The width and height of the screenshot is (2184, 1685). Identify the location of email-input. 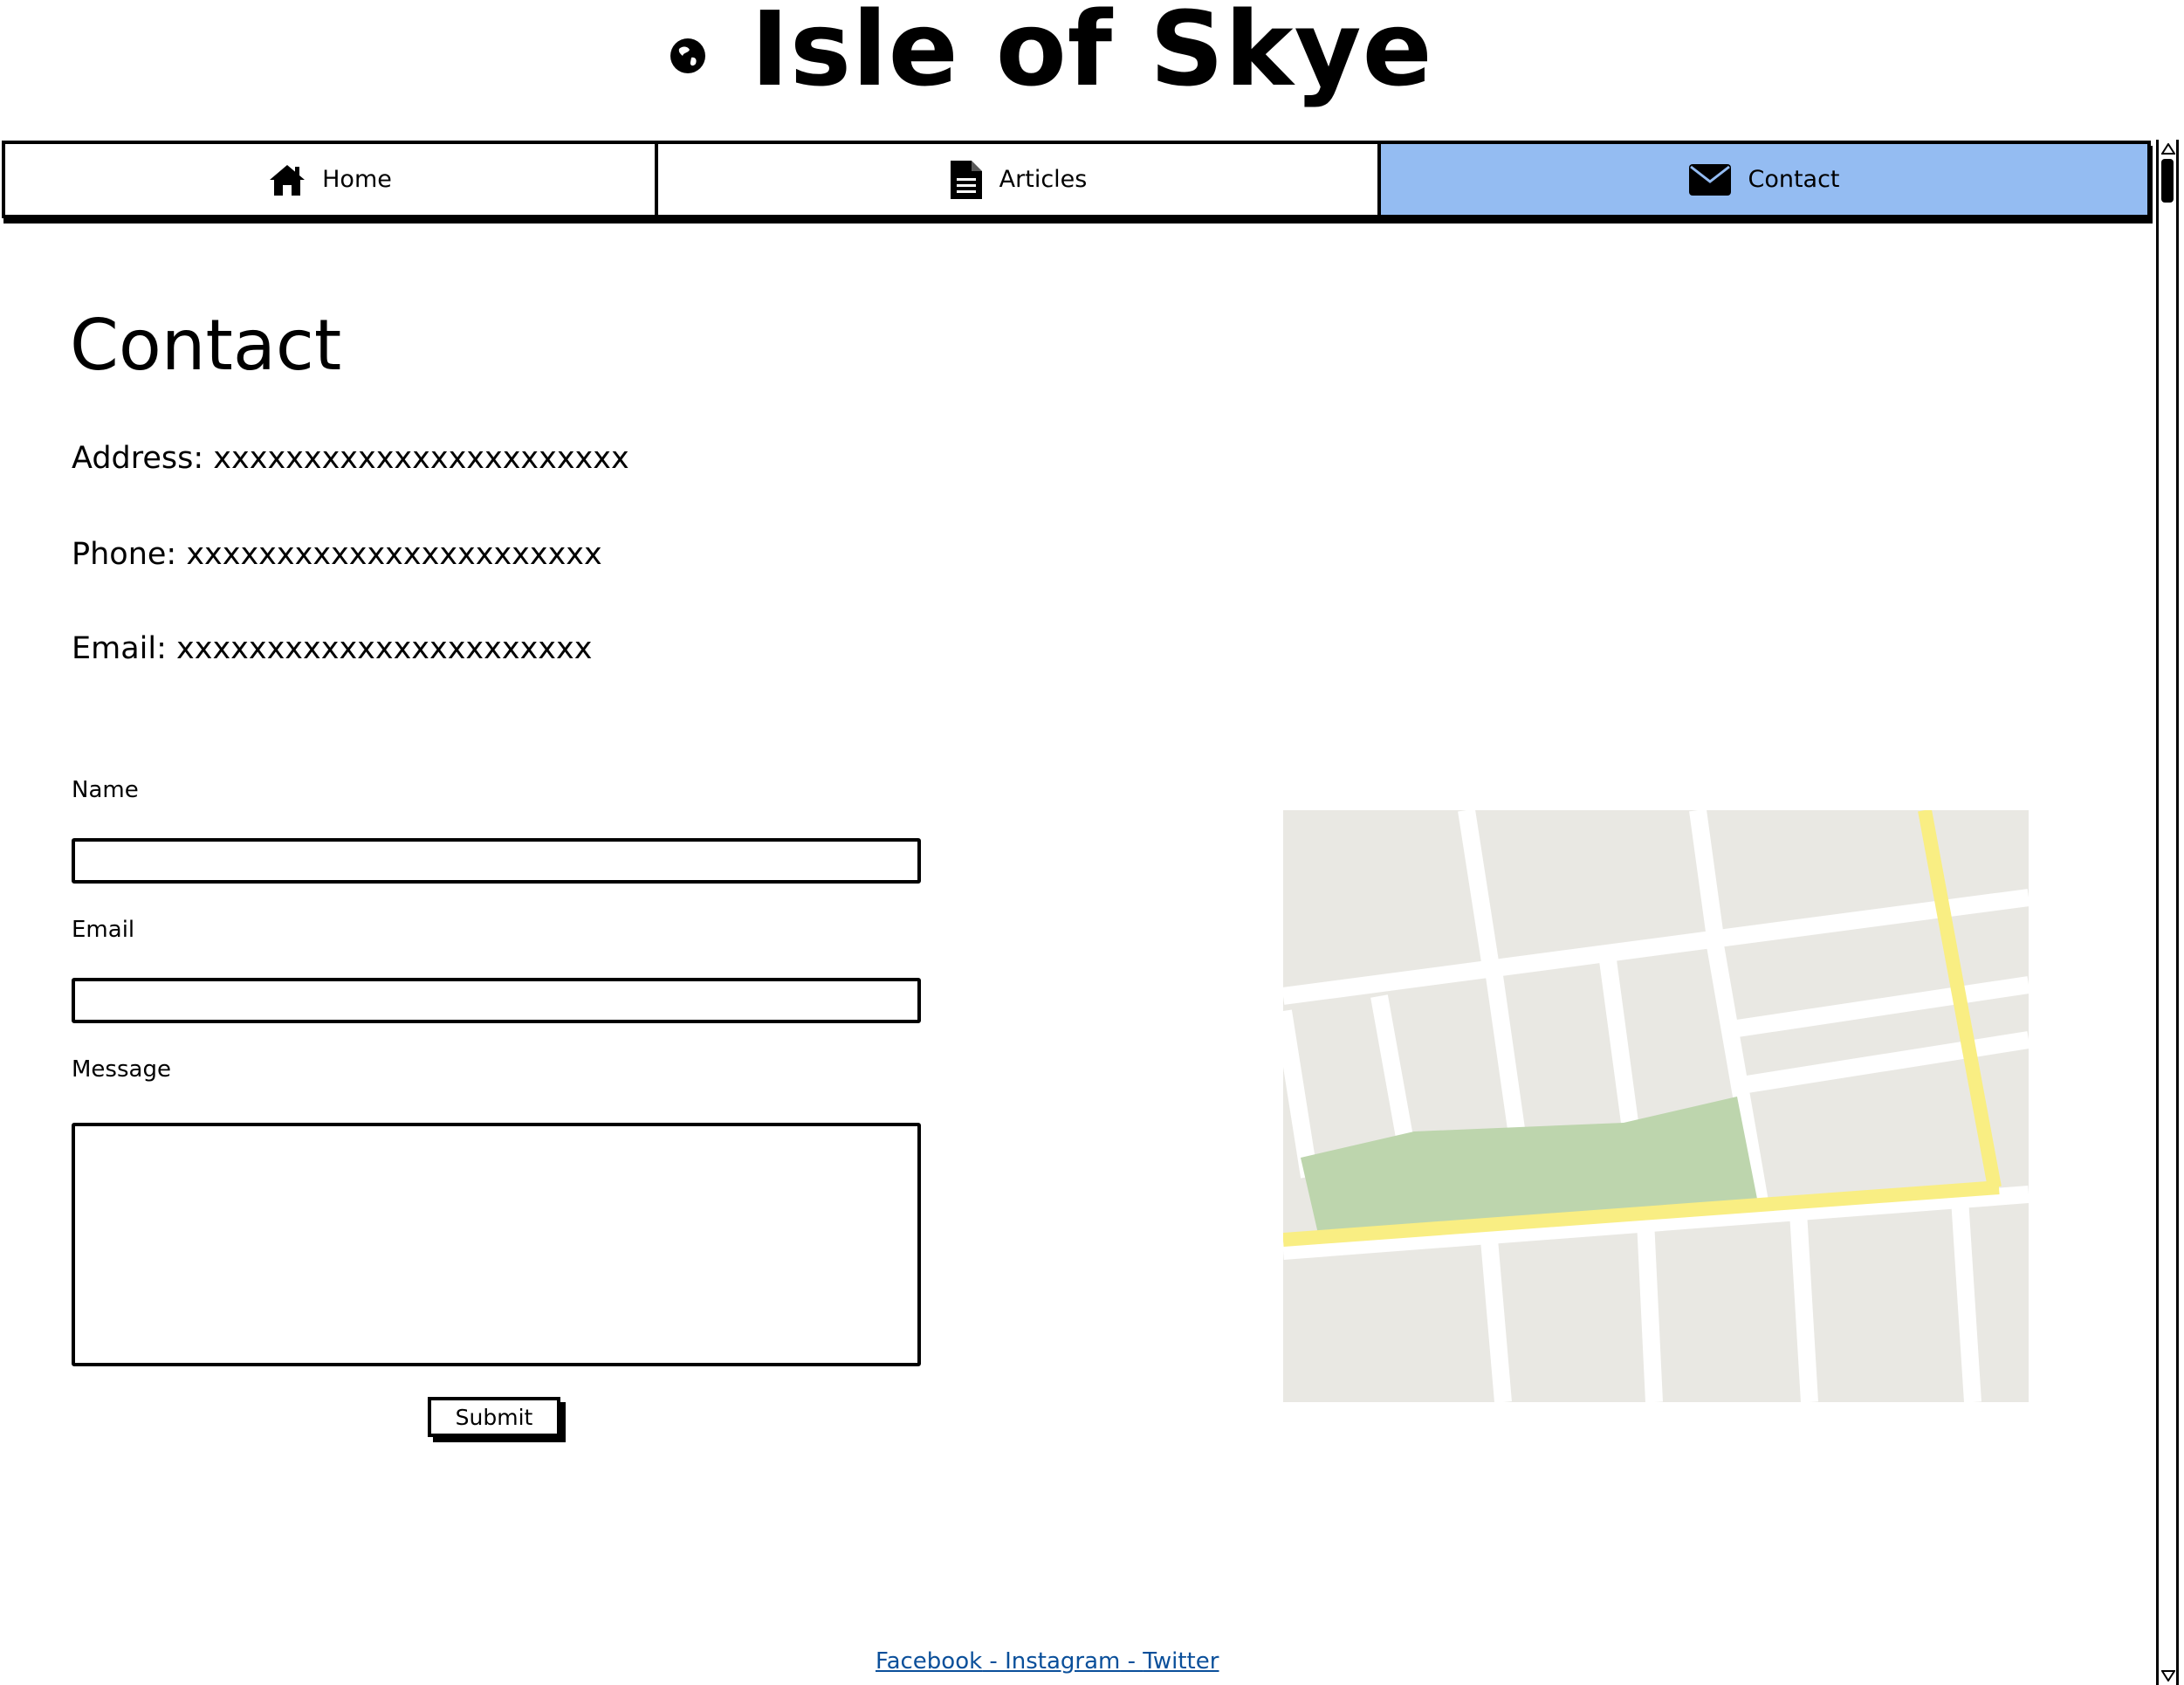
(496, 1000).